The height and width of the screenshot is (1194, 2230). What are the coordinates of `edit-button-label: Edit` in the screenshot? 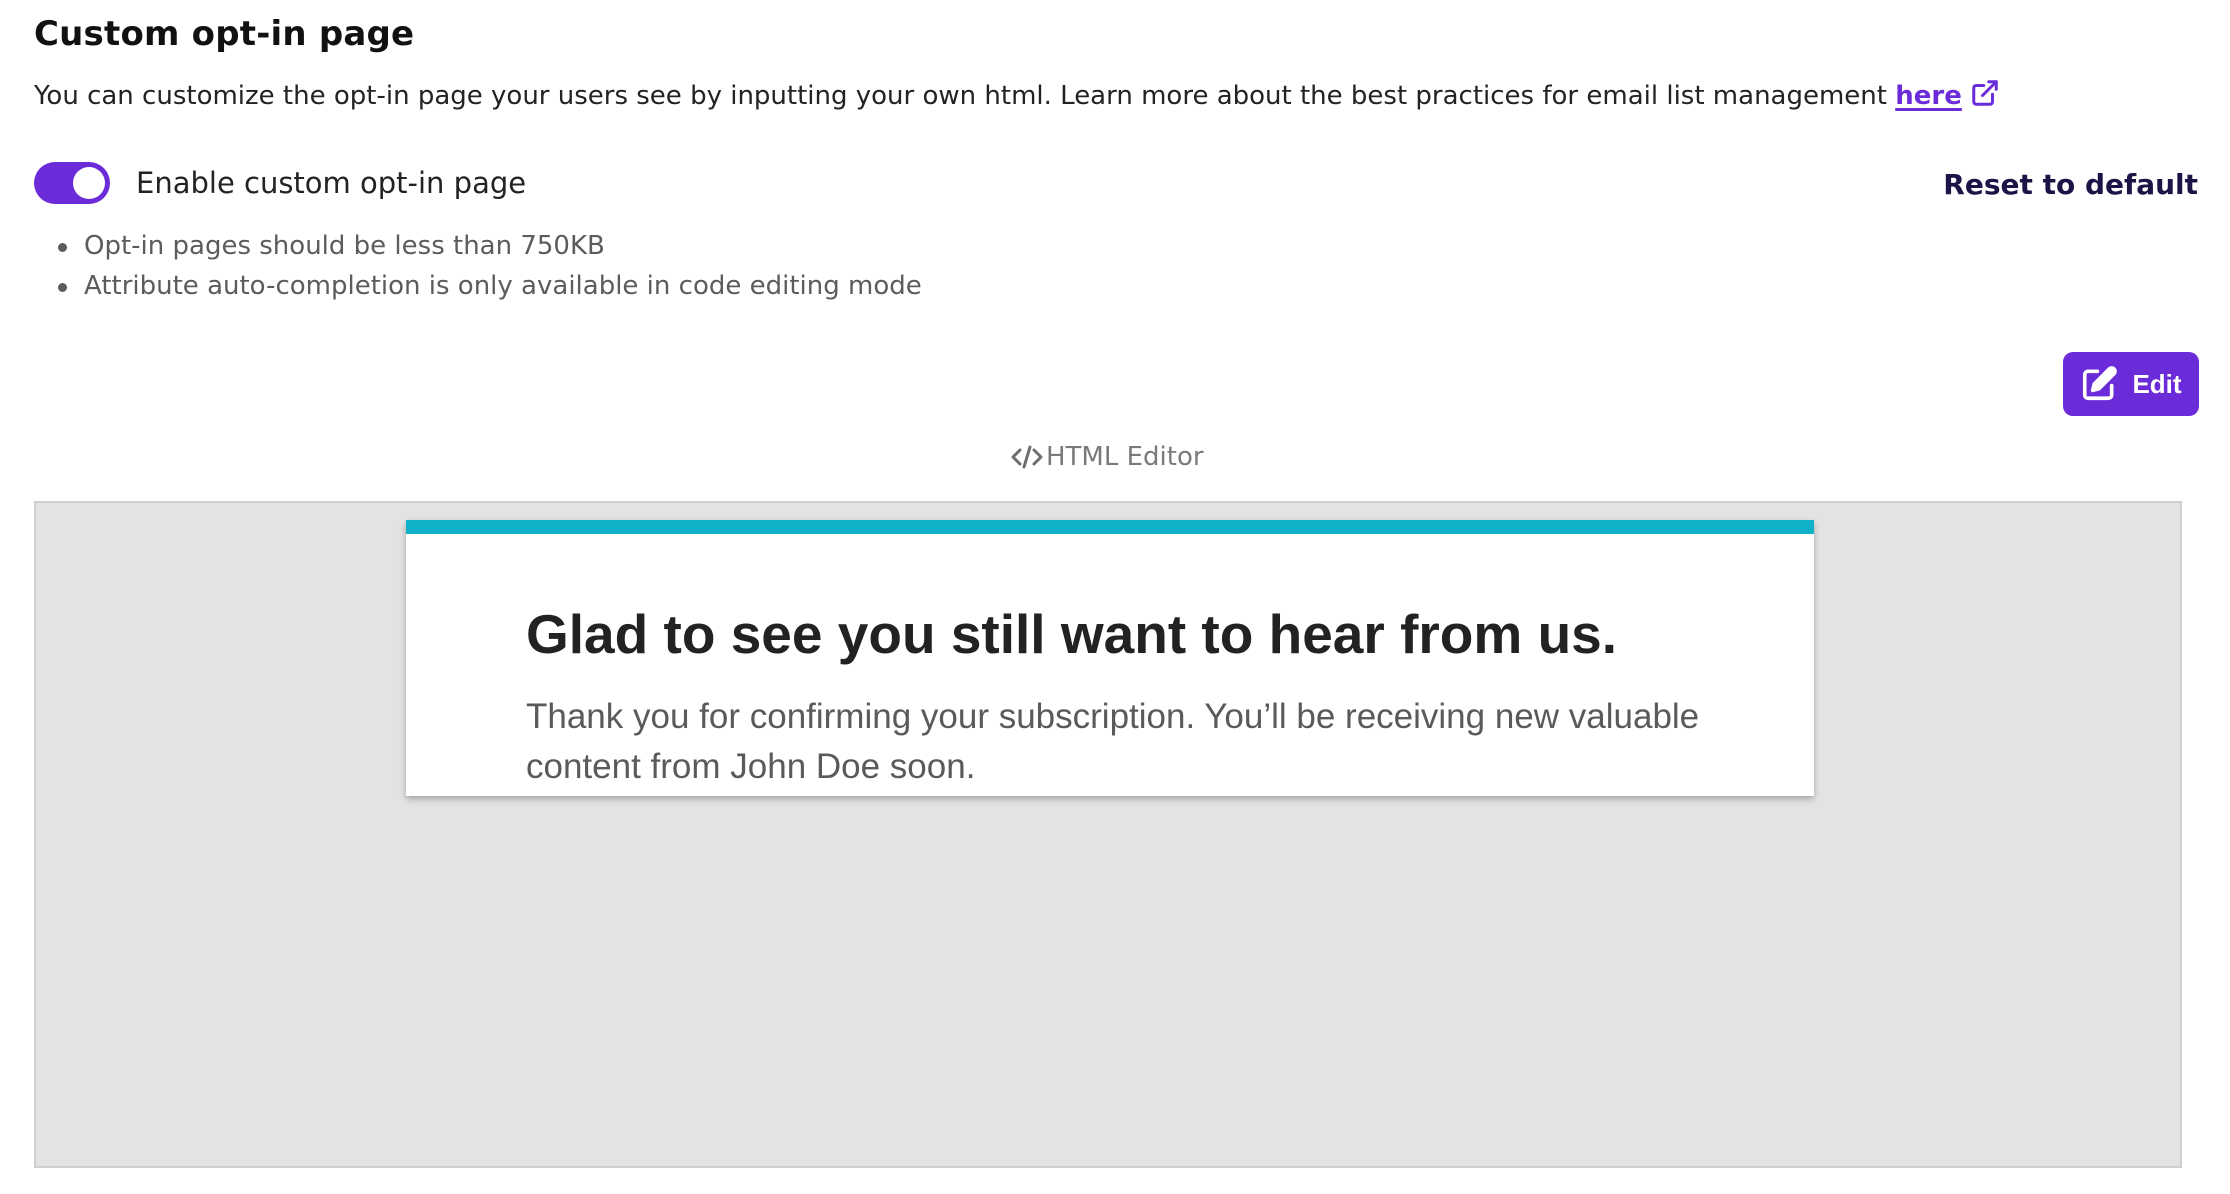 It's located at (2157, 383).